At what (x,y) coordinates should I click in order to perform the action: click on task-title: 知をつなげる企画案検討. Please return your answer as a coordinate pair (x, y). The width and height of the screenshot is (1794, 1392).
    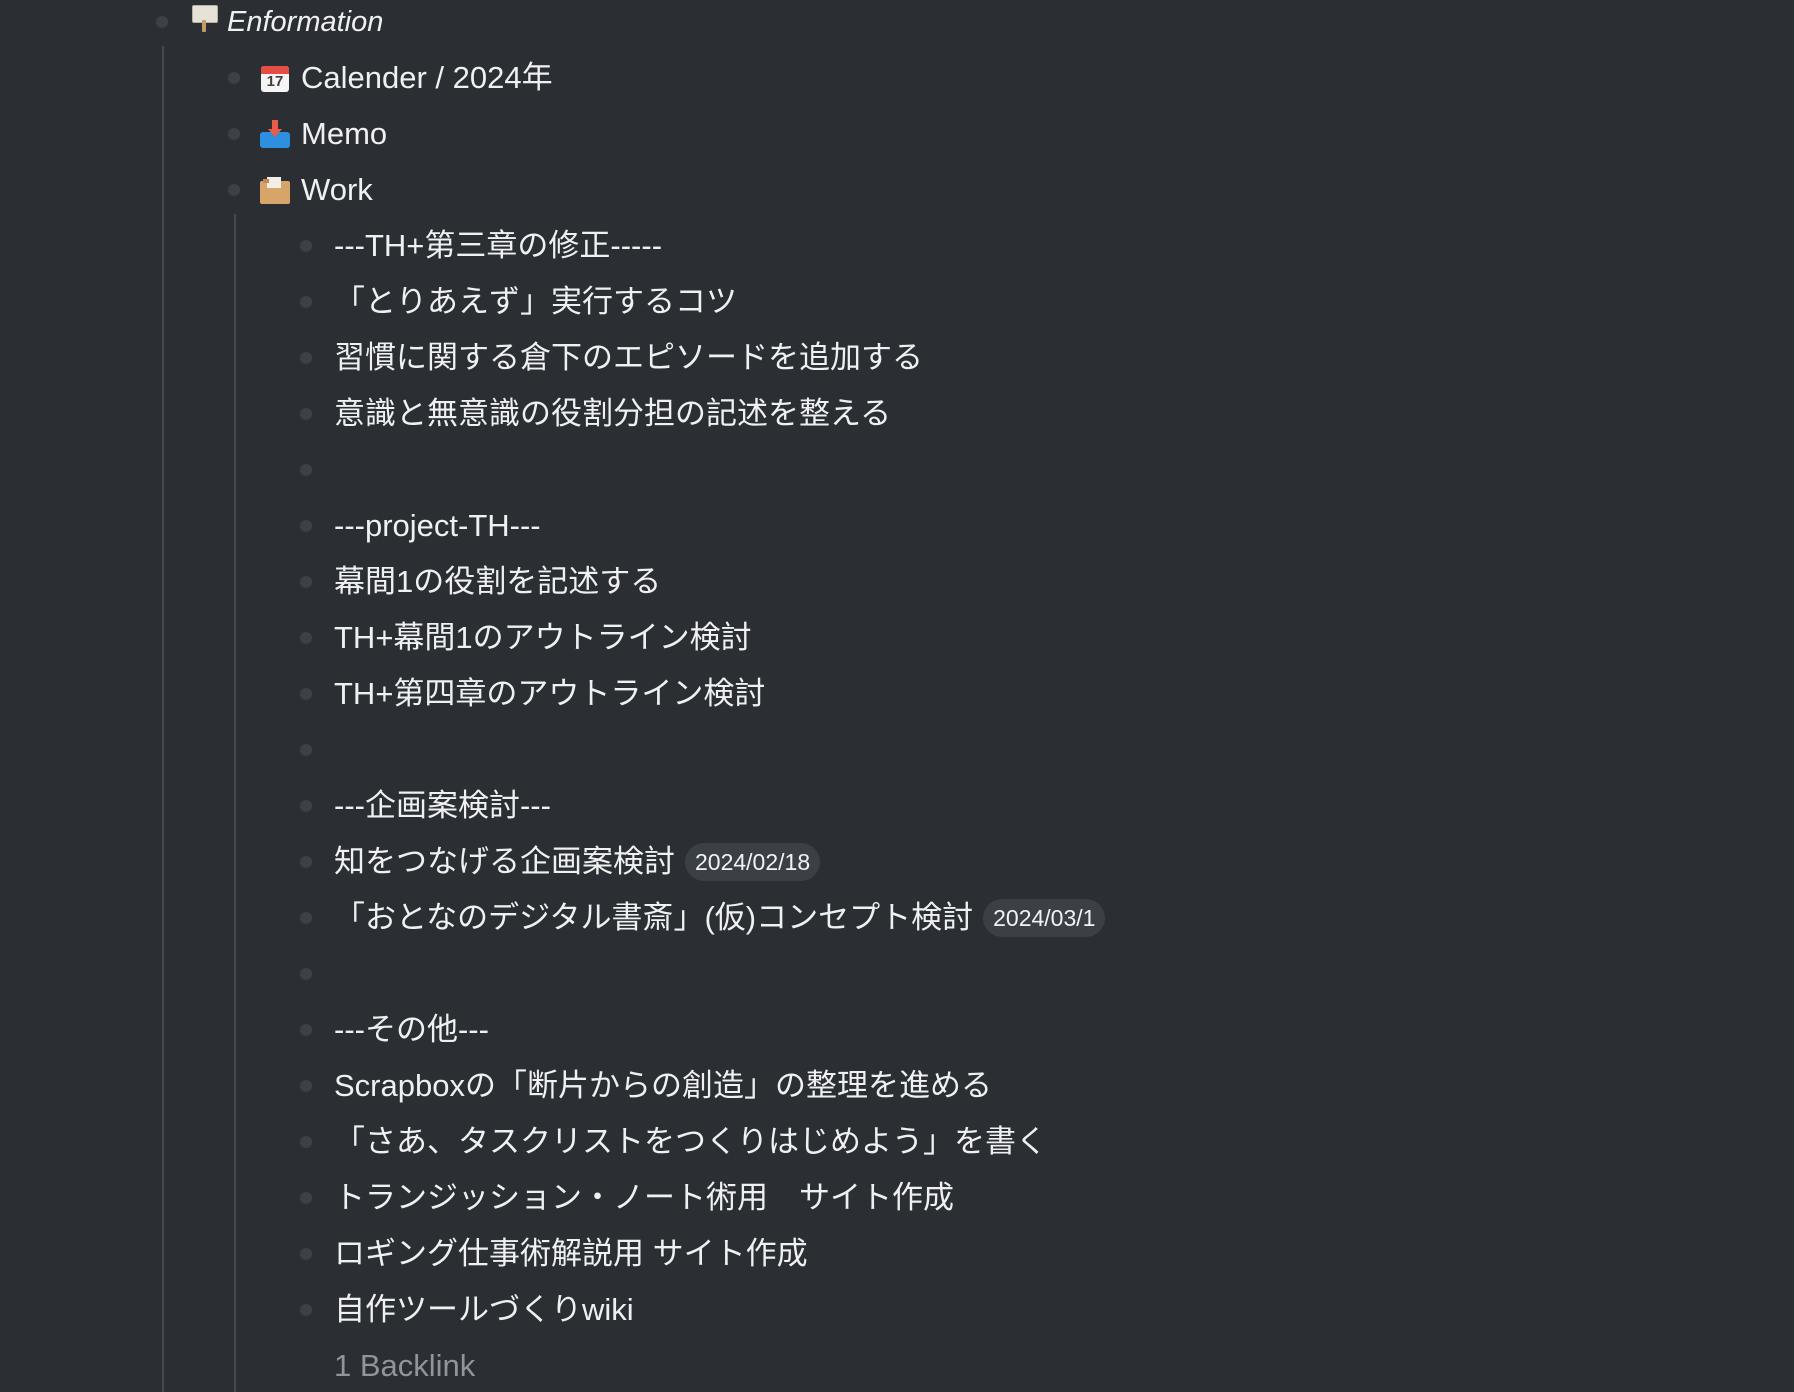
    Looking at the image, I should click on (504, 862).